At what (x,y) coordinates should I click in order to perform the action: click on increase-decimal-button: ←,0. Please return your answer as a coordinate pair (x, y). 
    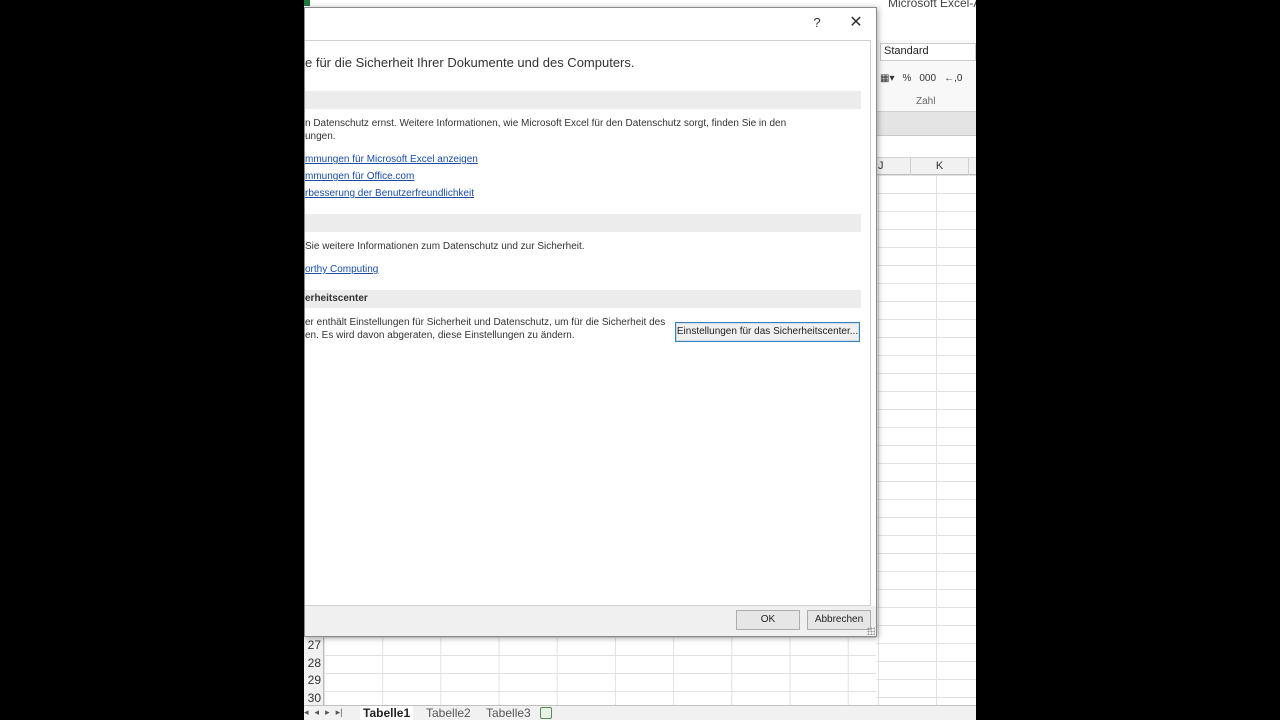
    Looking at the image, I should click on (953, 78).